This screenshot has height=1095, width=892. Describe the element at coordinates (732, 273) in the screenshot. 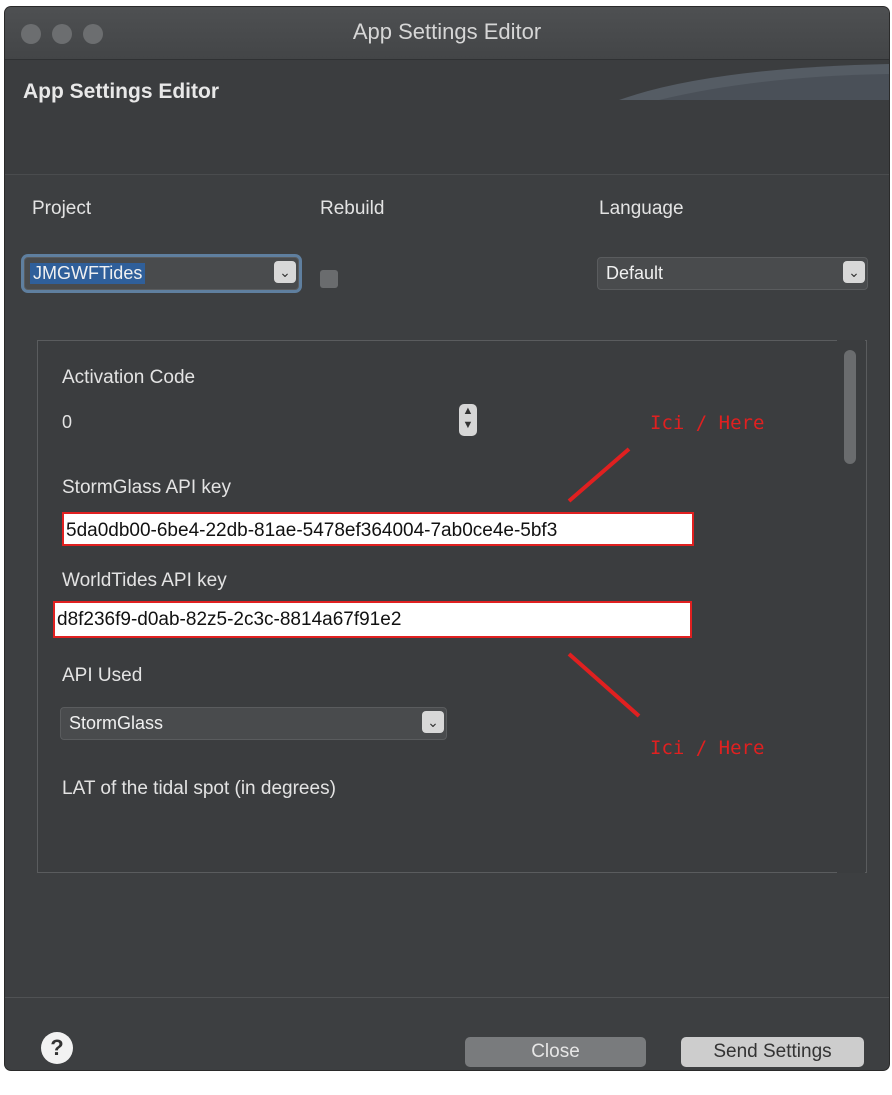

I see `language-select: Default ⌄` at that location.